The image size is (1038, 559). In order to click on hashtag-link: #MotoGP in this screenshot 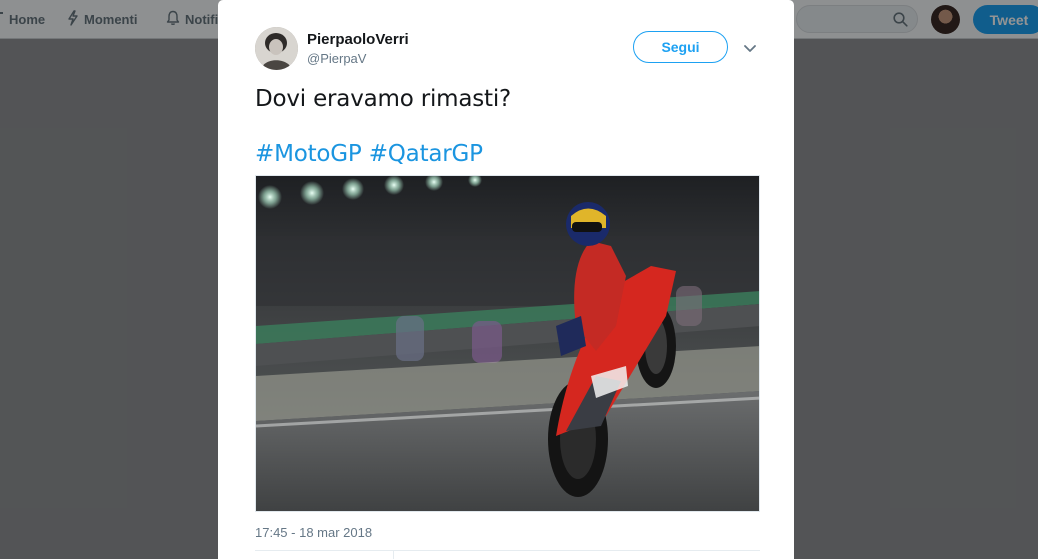, I will do `click(308, 154)`.